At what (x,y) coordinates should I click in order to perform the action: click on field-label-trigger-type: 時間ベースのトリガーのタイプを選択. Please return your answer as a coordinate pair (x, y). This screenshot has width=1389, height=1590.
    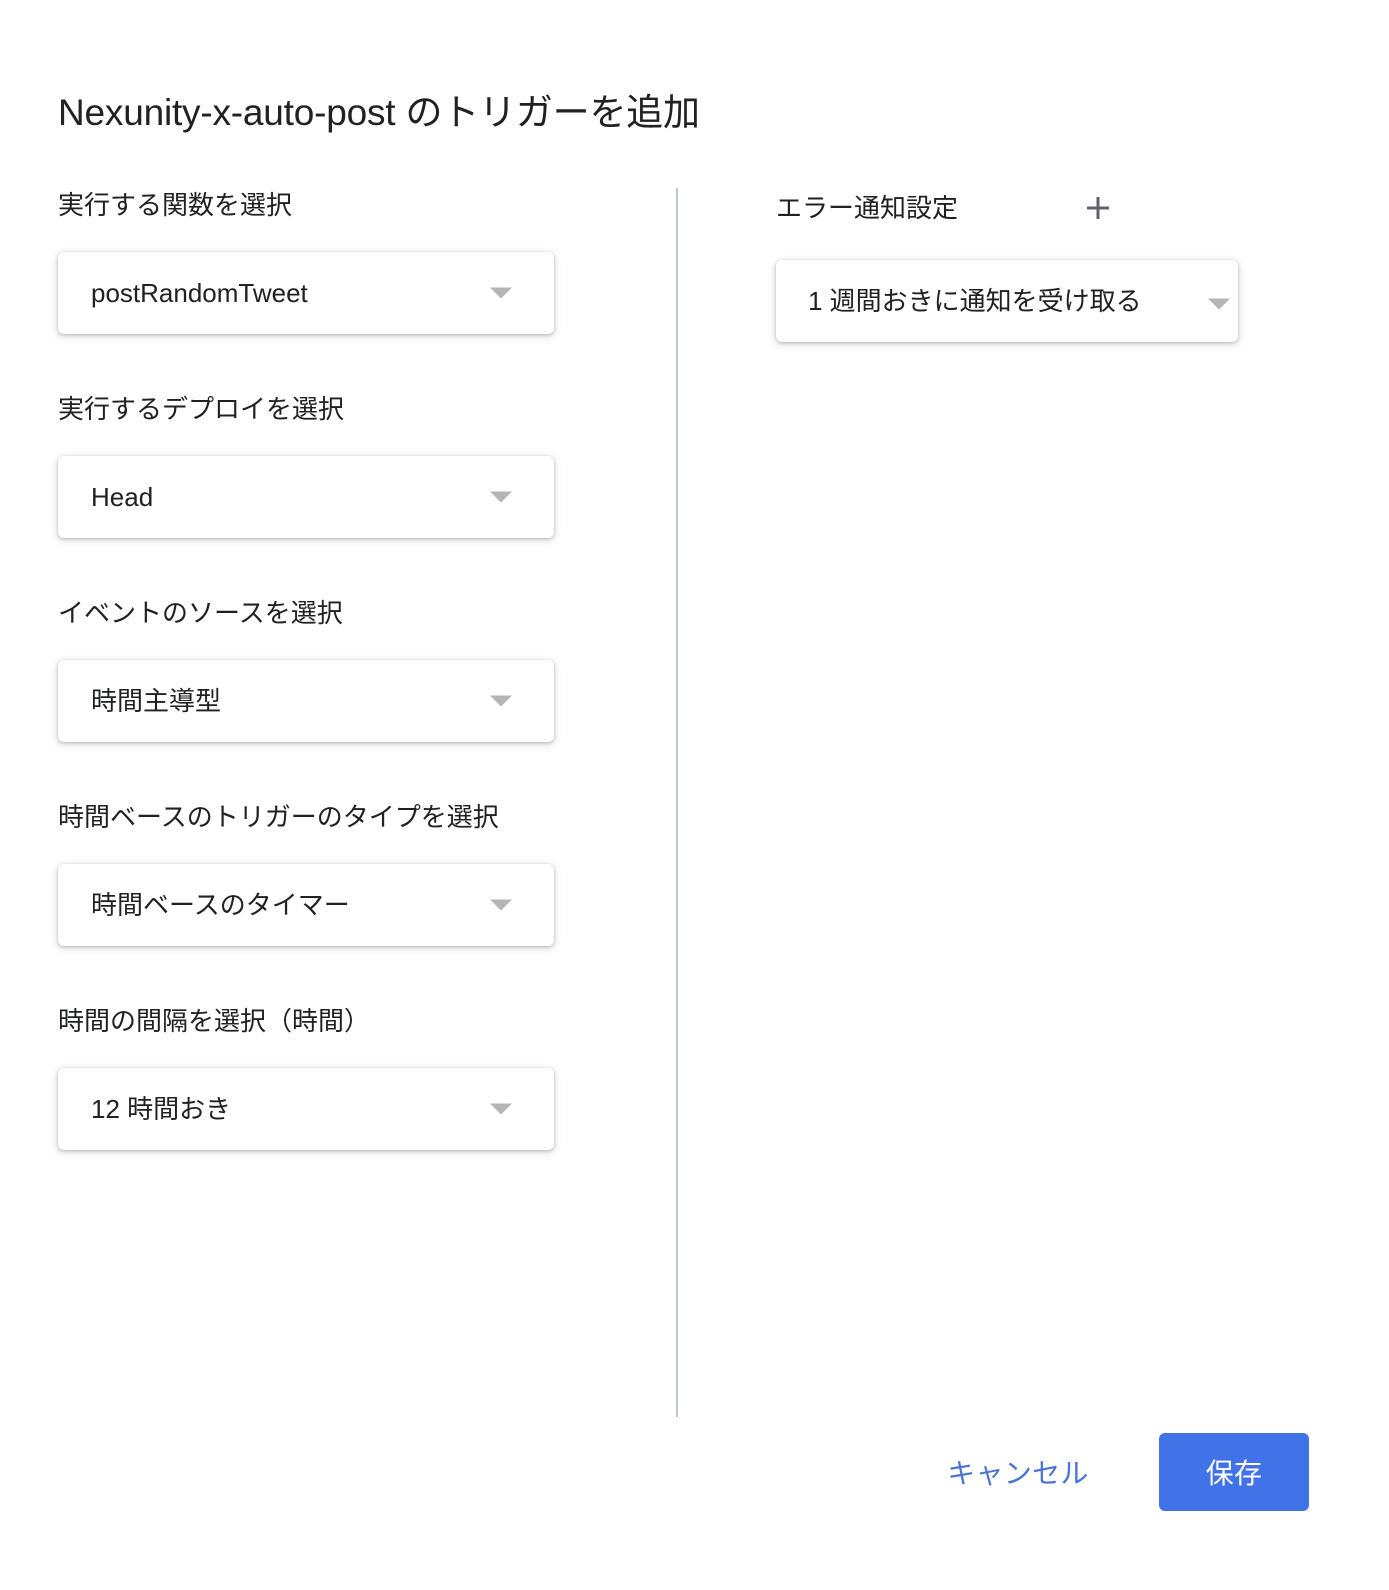
    Looking at the image, I should click on (278, 817).